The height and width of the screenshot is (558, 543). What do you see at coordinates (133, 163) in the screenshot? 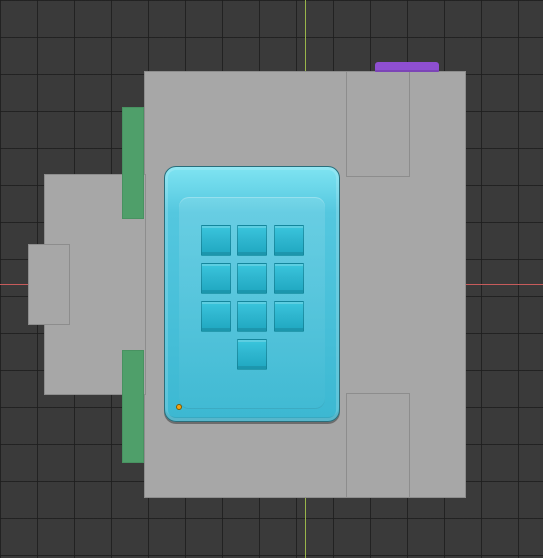
I see `green-tab-top` at bounding box center [133, 163].